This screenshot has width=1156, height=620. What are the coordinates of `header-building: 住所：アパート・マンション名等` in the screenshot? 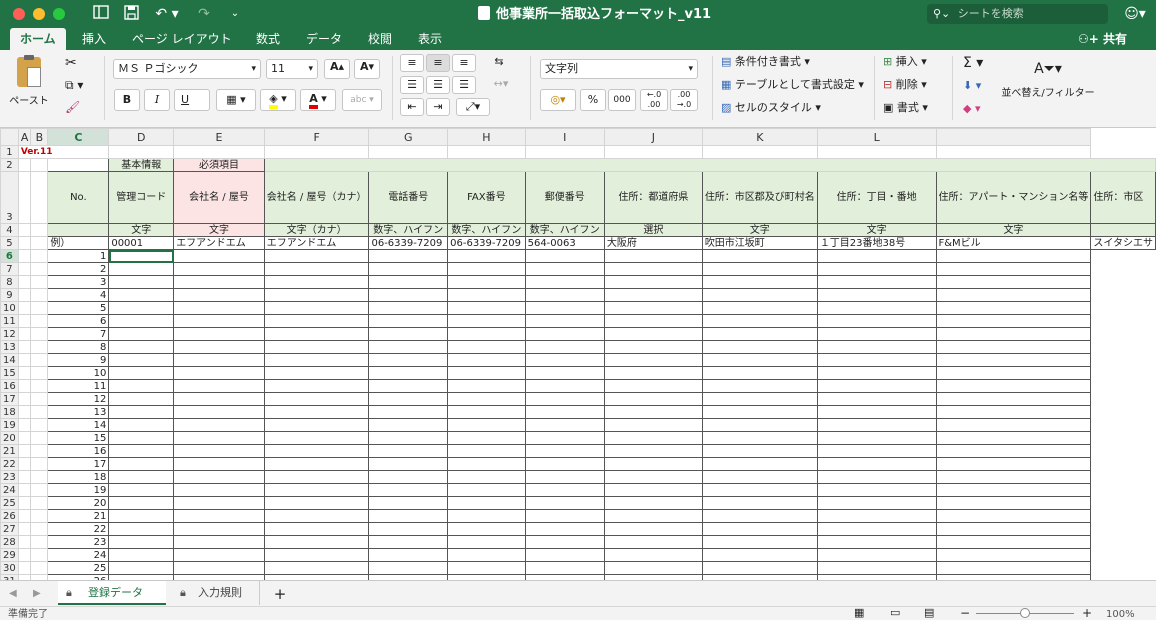 It's located at (1013, 197).